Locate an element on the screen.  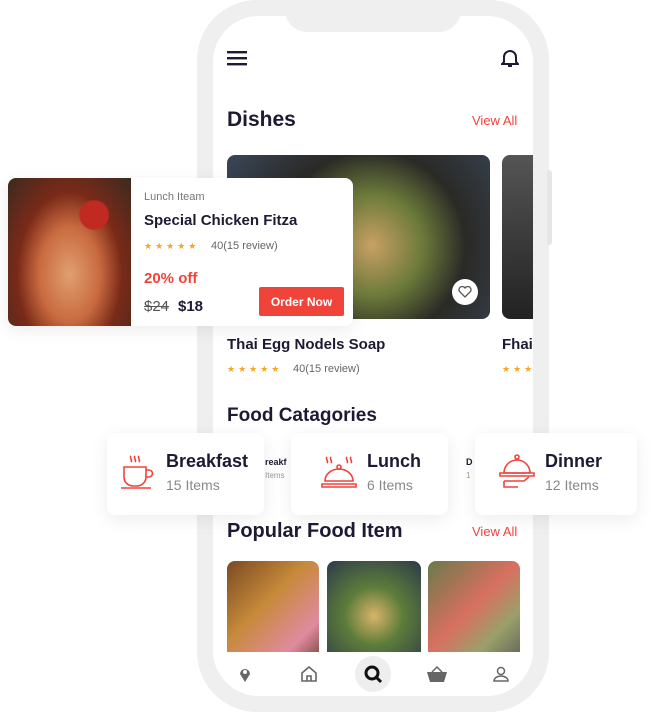
dish-name: Thai Egg Nodels Soap is located at coordinates (306, 344).